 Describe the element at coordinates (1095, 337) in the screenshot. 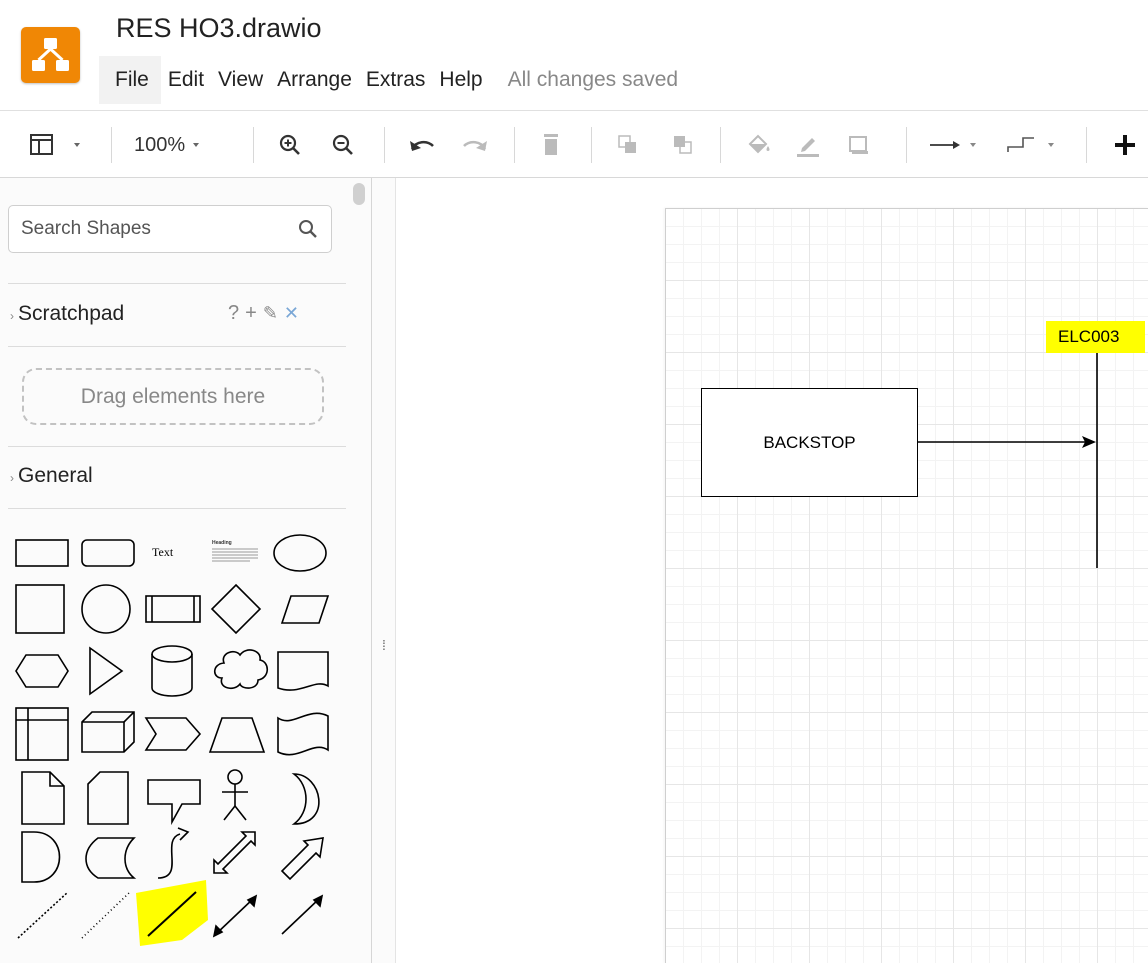

I see `elc003-label: ELC003` at that location.